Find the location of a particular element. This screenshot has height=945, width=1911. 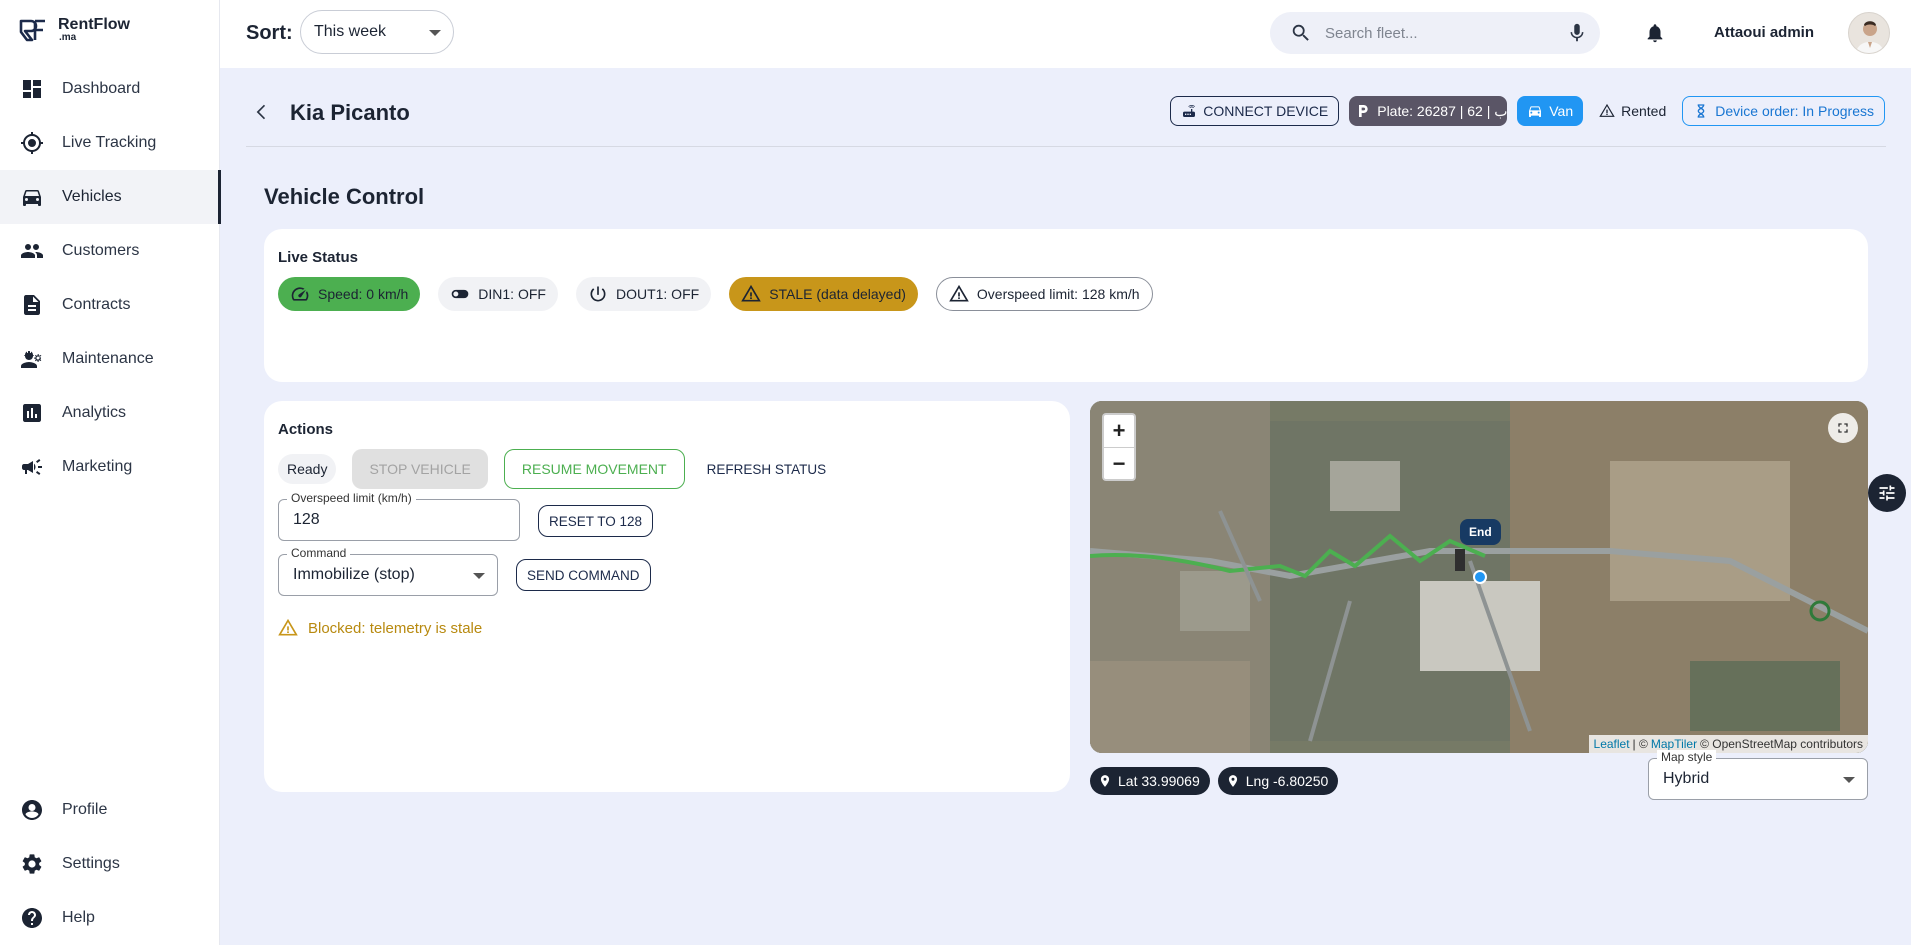

fullscreen-button is located at coordinates (1843, 428).